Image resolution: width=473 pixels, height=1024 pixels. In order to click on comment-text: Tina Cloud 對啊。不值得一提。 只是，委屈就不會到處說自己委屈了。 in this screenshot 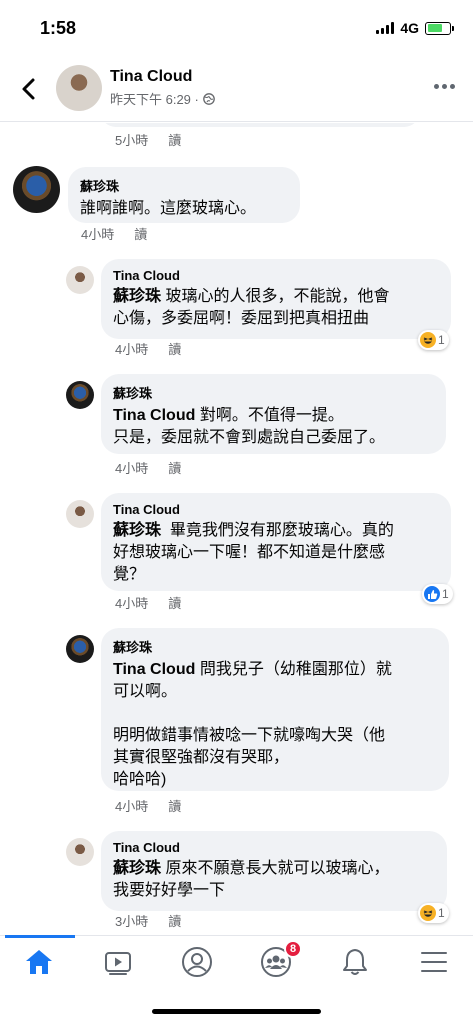, I will do `click(273, 427)`.